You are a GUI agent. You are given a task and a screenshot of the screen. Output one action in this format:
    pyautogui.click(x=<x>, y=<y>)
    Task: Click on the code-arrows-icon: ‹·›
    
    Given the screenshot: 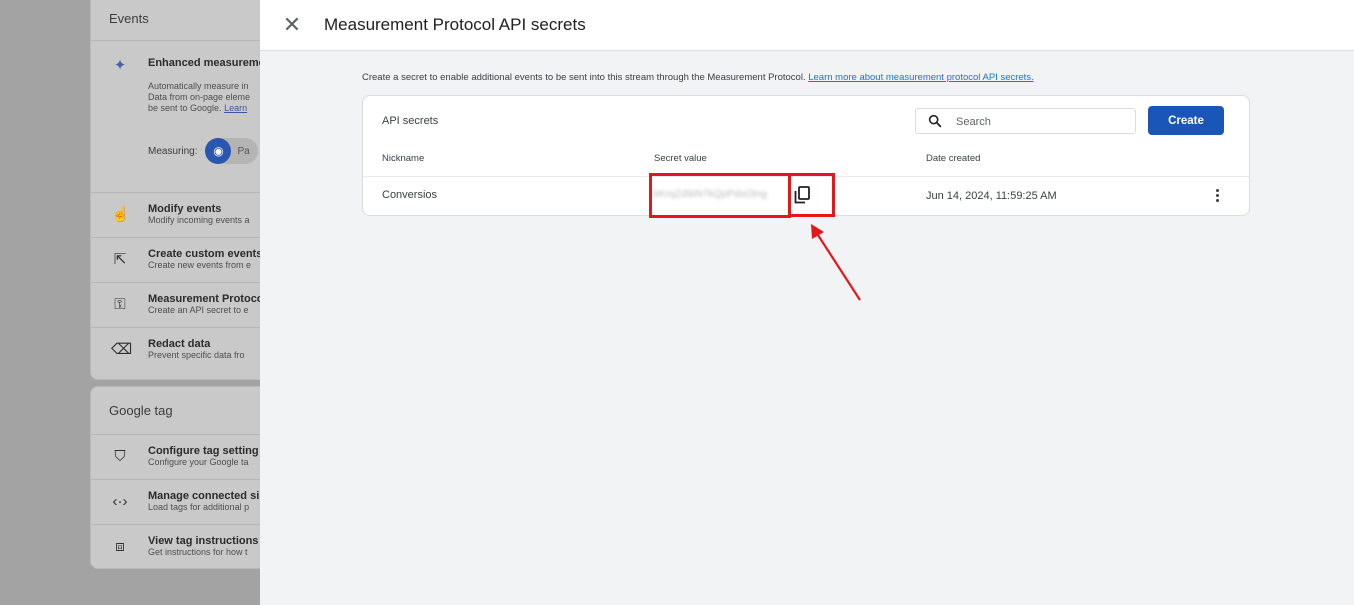 What is the action you would take?
    pyautogui.click(x=120, y=501)
    